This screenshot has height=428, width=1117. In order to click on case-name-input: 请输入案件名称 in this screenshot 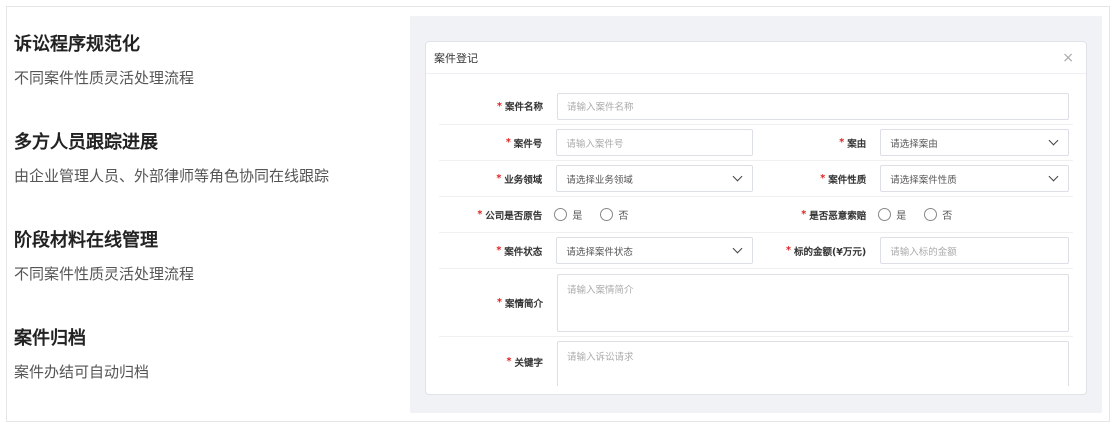, I will do `click(813, 106)`.